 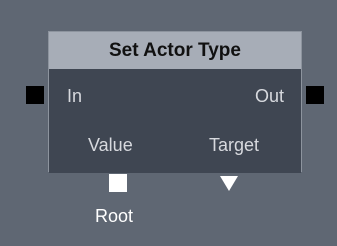 What do you see at coordinates (315, 95) in the screenshot?
I see `exec-output-pin-icon` at bounding box center [315, 95].